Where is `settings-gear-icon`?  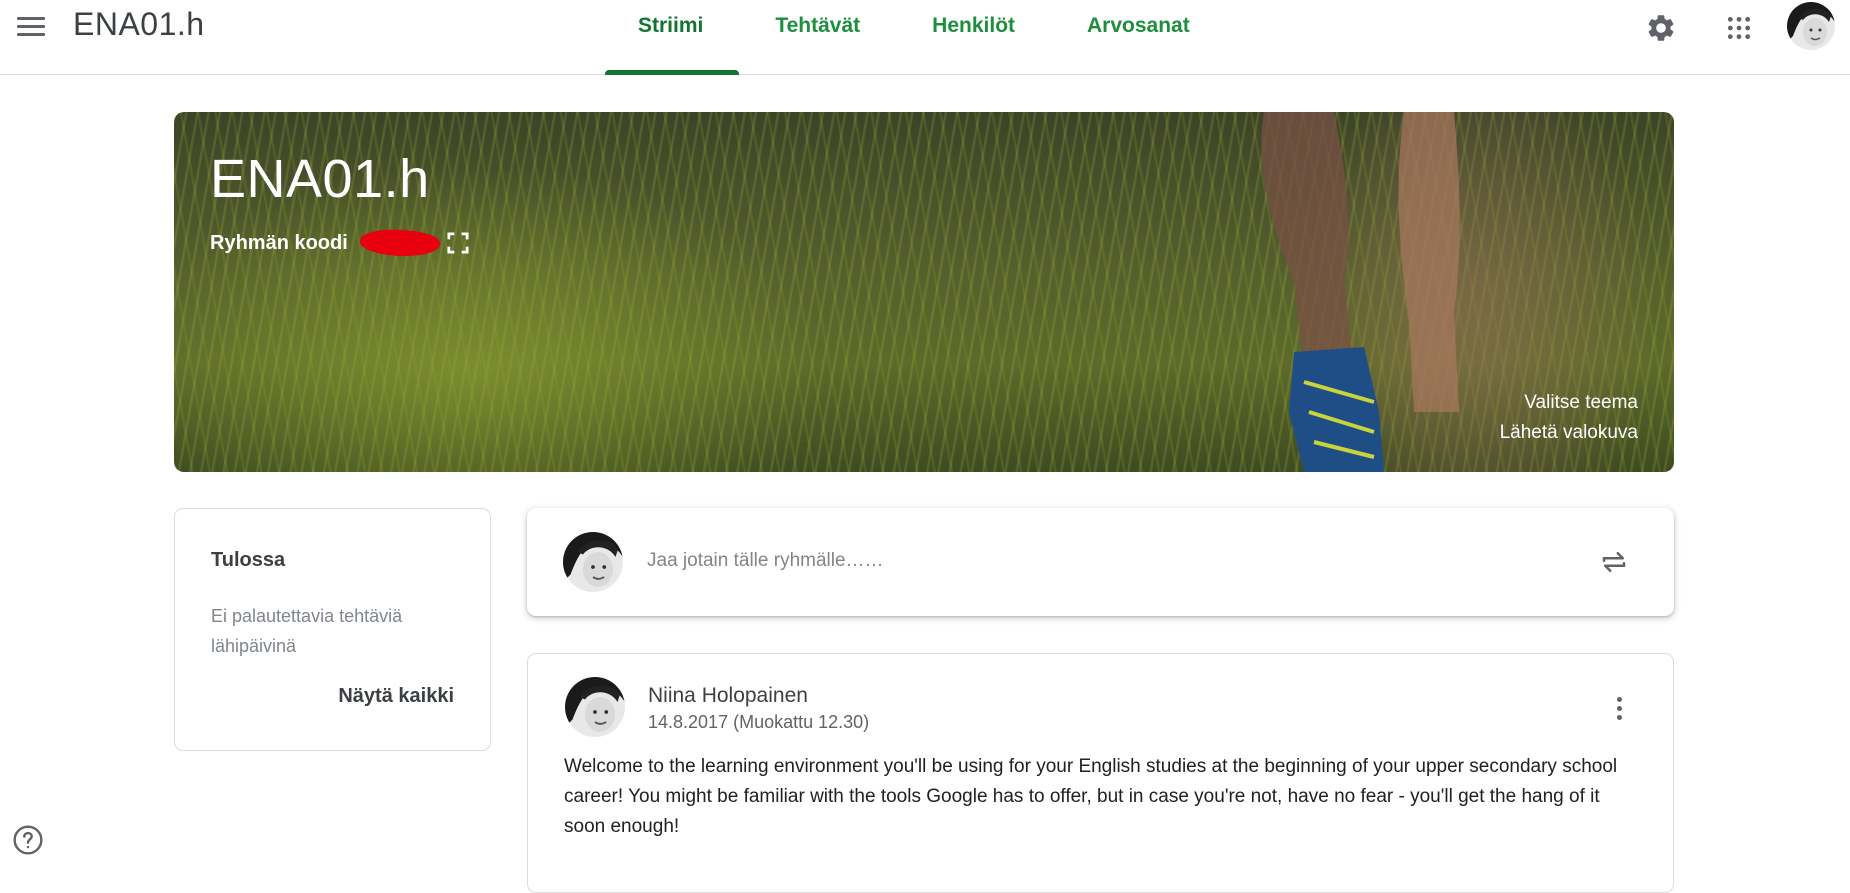
settings-gear-icon is located at coordinates (1661, 28).